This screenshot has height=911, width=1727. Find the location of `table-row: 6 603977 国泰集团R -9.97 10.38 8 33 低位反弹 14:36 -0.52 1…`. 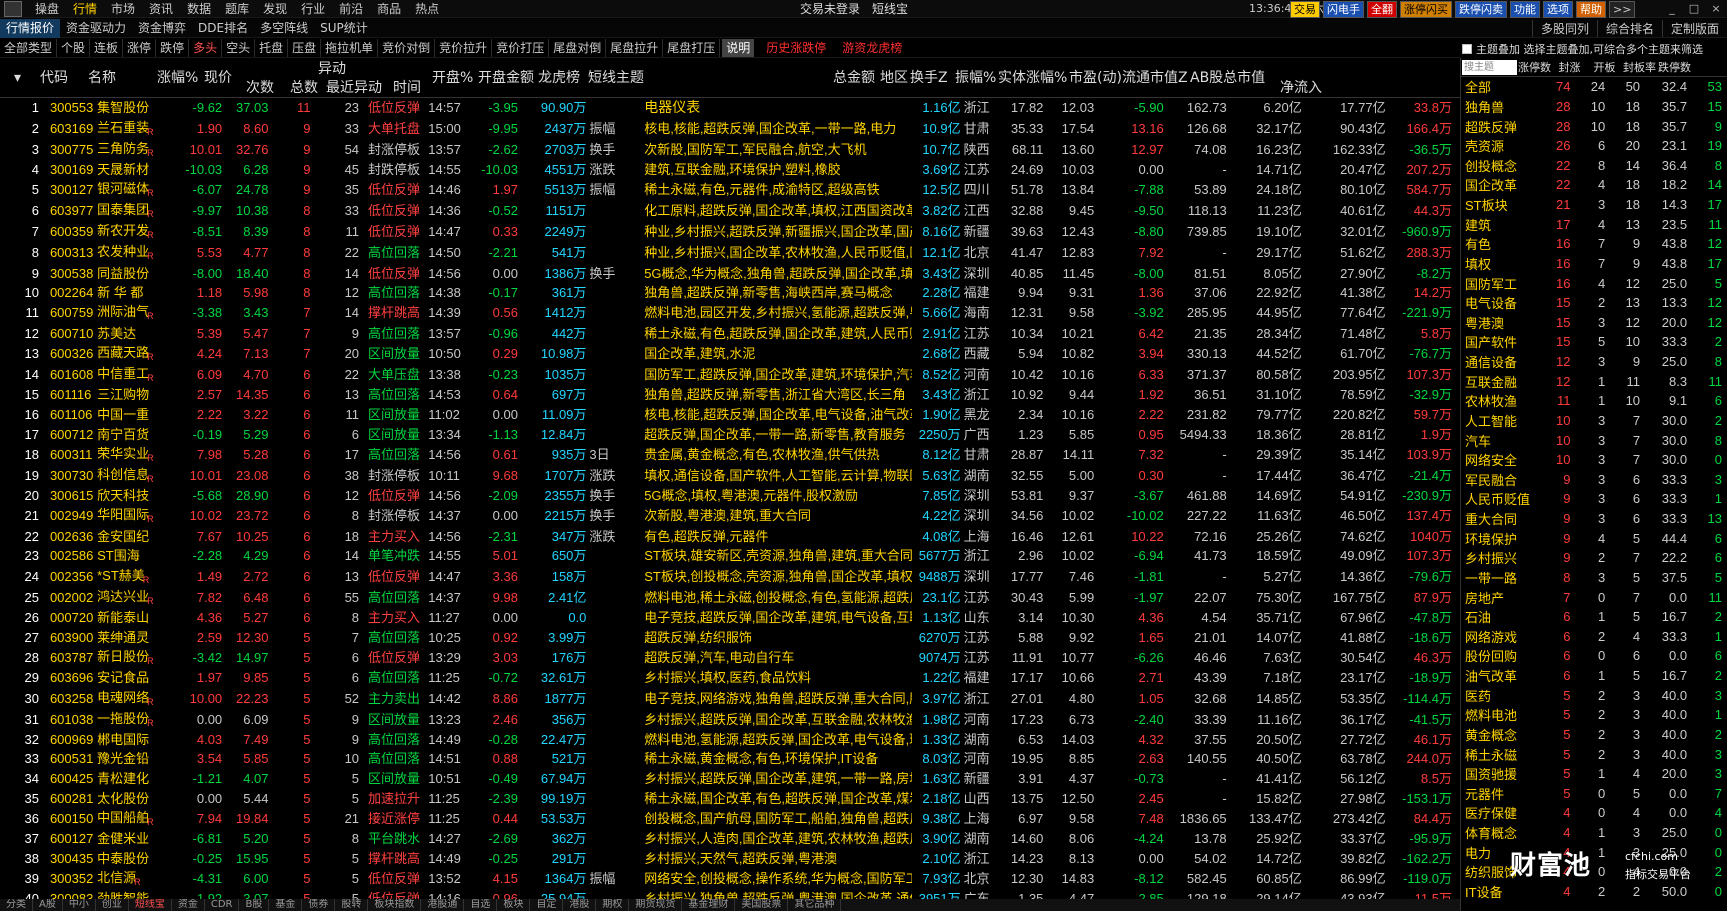

table-row: 6 603977 国泰集团R -9.97 10.38 8 33 低位反弹 14:36 -0.52 1… is located at coordinates (727, 210).